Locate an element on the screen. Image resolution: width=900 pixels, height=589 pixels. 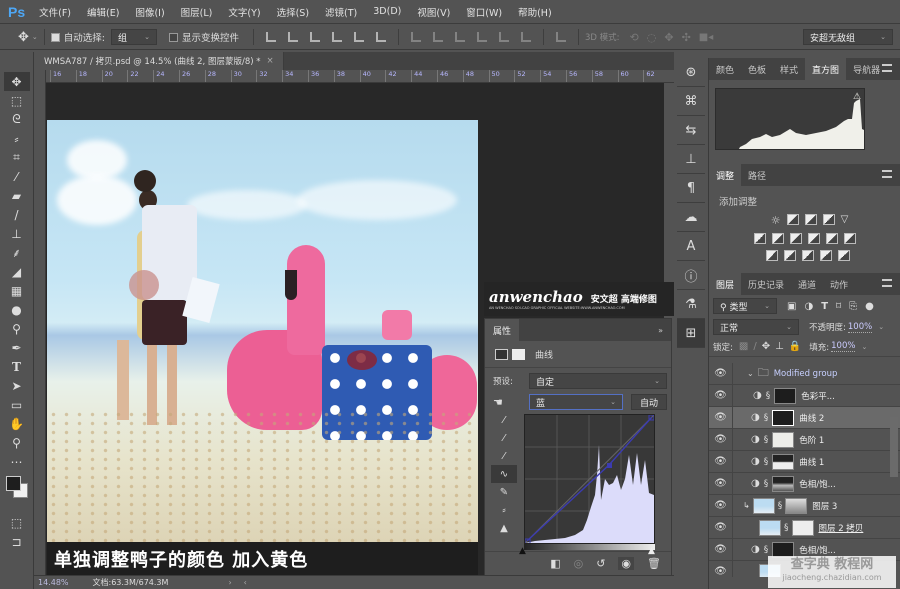
levels-icon is located at coordinates (792, 219).